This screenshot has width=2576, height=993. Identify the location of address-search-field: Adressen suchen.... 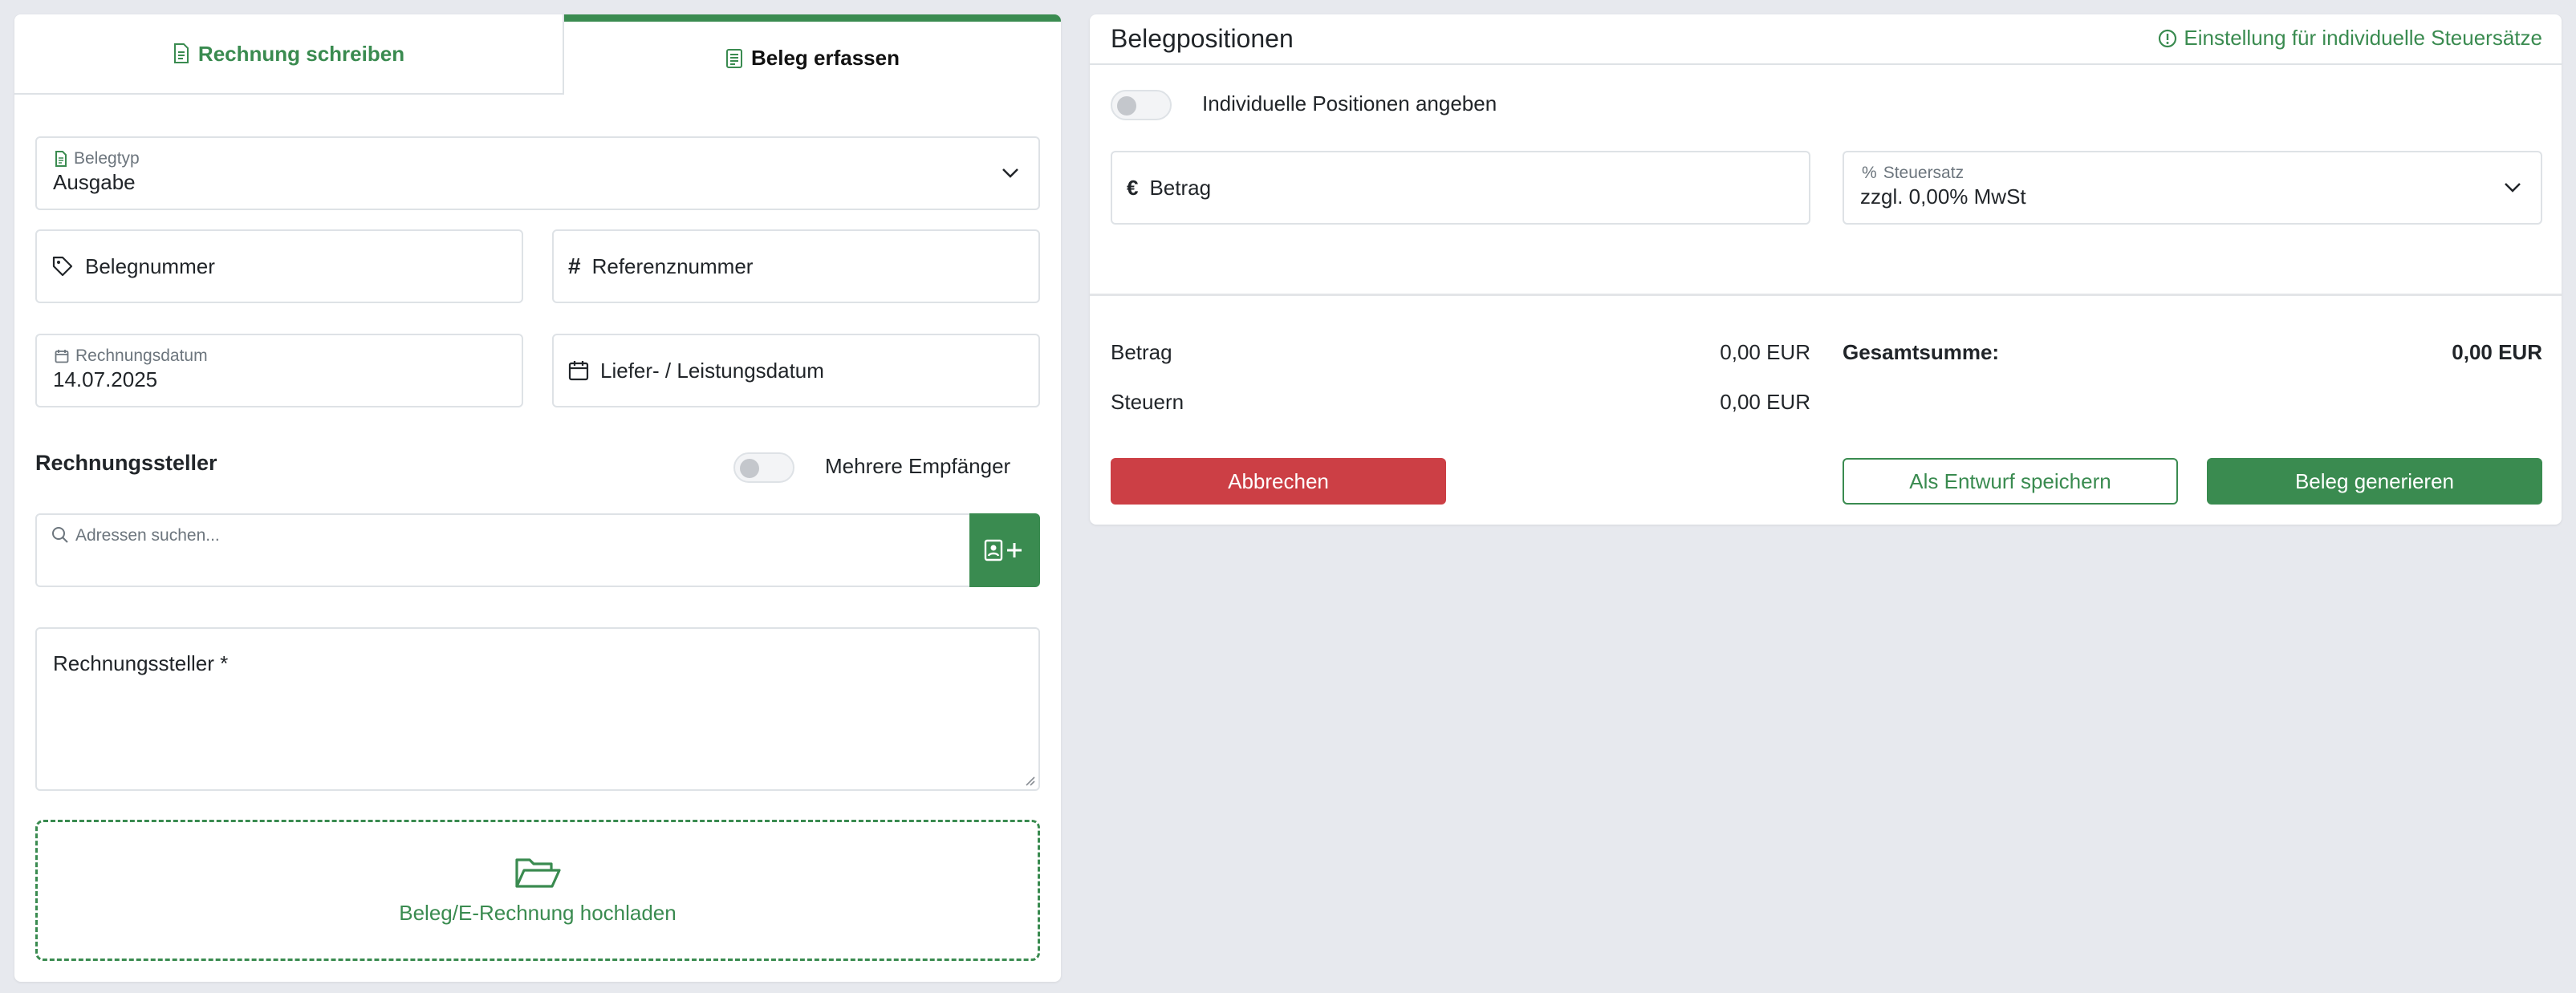
(510, 550).